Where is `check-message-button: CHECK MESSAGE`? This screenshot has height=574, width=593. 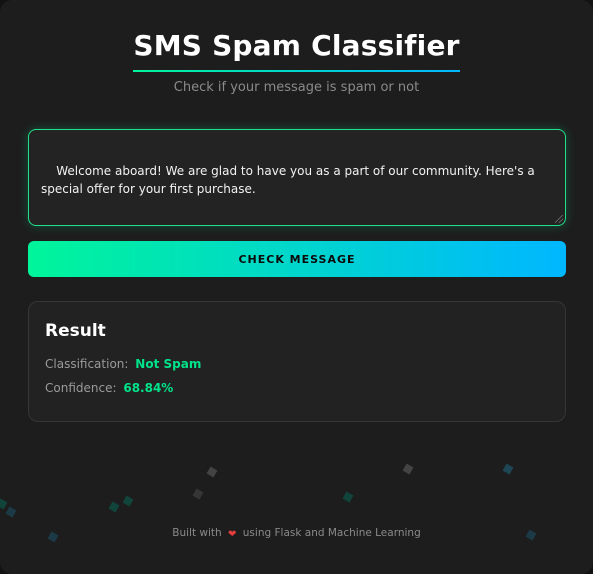 check-message-button: CHECK MESSAGE is located at coordinates (297, 259).